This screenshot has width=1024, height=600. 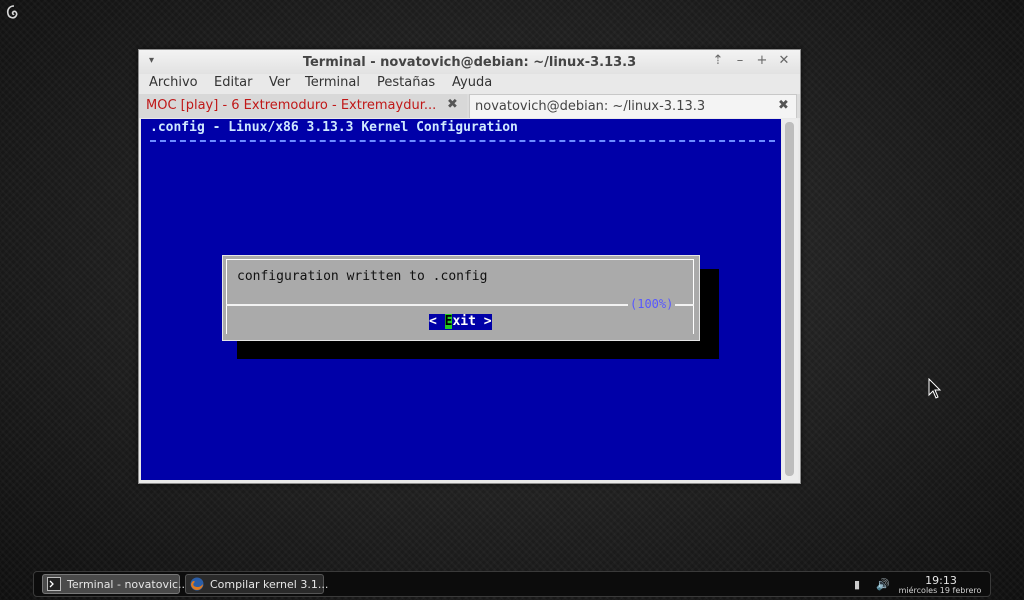 I want to click on menu-ayuda: Ayuda, so click(x=472, y=82).